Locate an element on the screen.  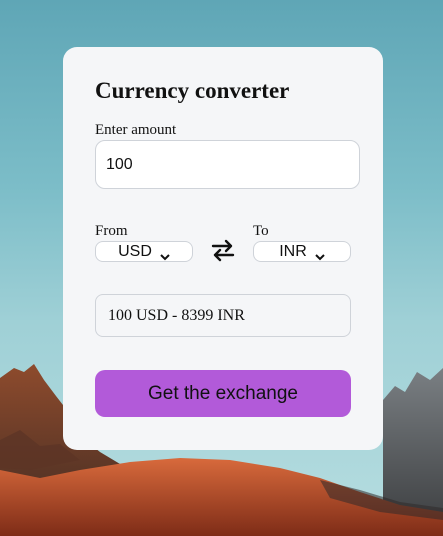
page-title: Currency converter is located at coordinates (192, 90).